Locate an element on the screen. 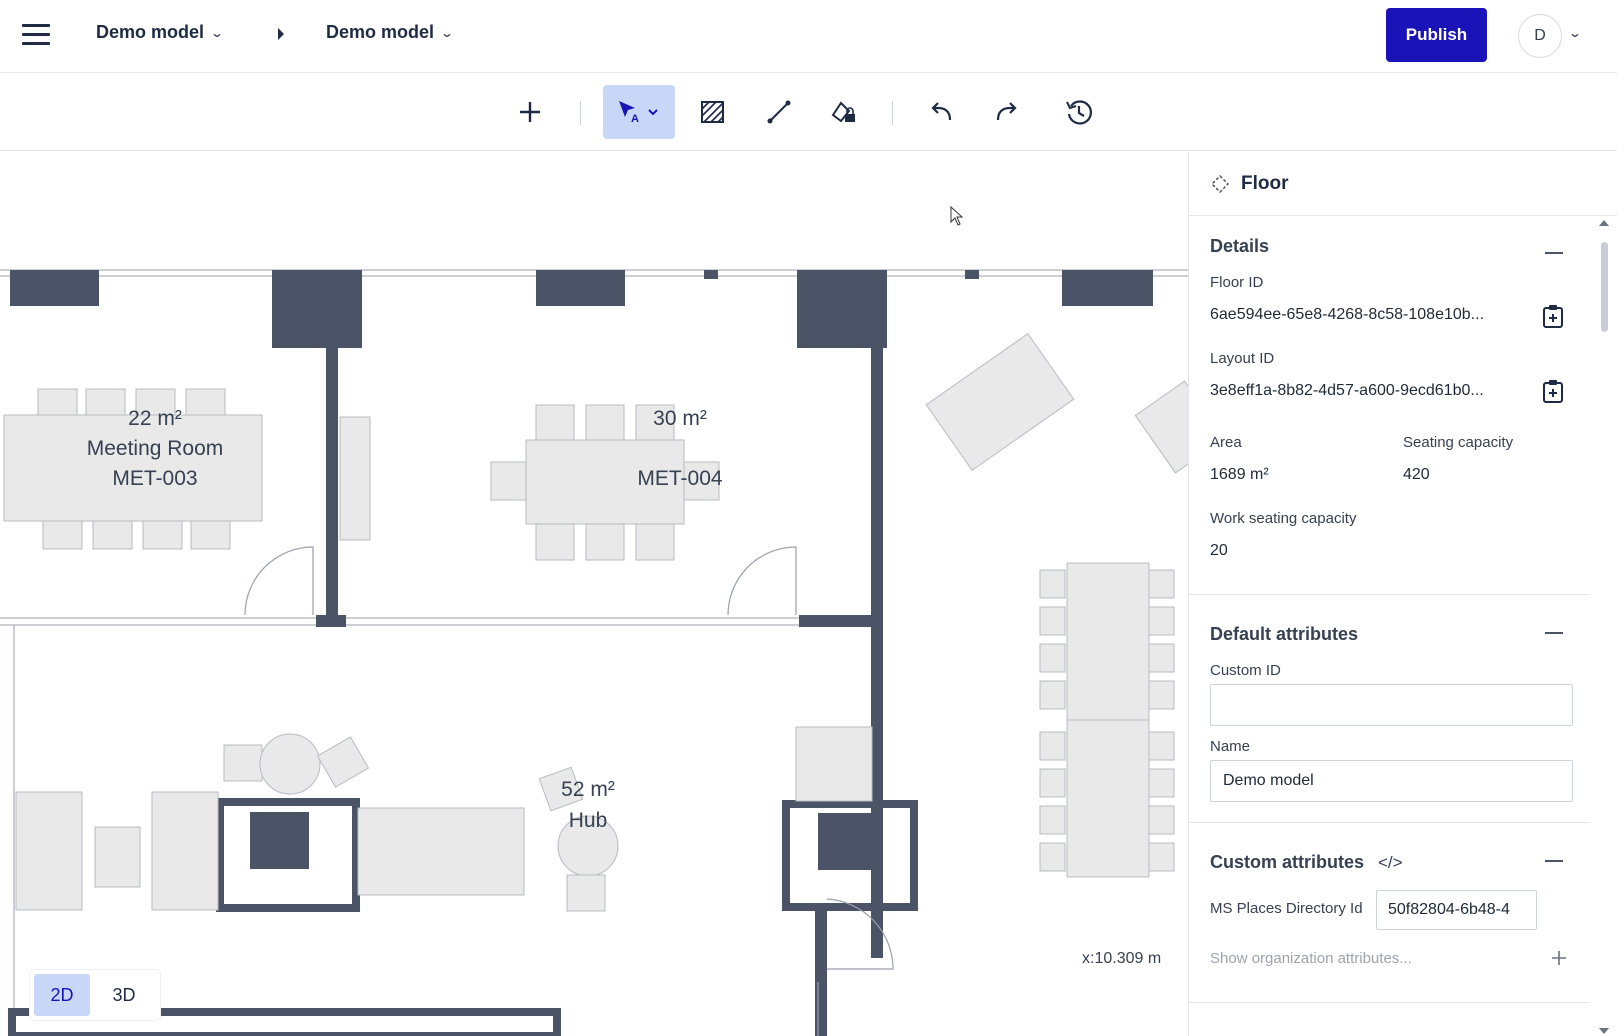 This screenshot has height=1036, width=1617. room-name-label: Meeting Room is located at coordinates (155, 448).